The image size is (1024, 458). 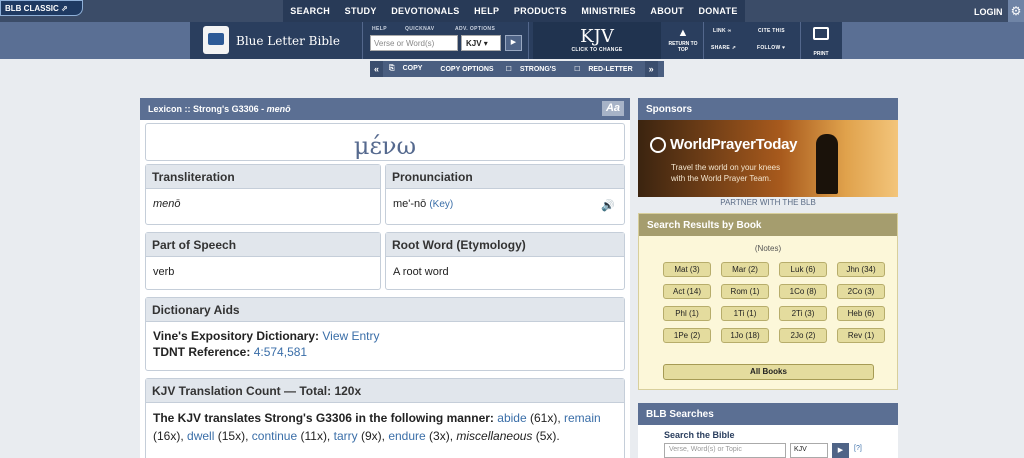 I want to click on book-button: Jhn (34), so click(x=861, y=269).